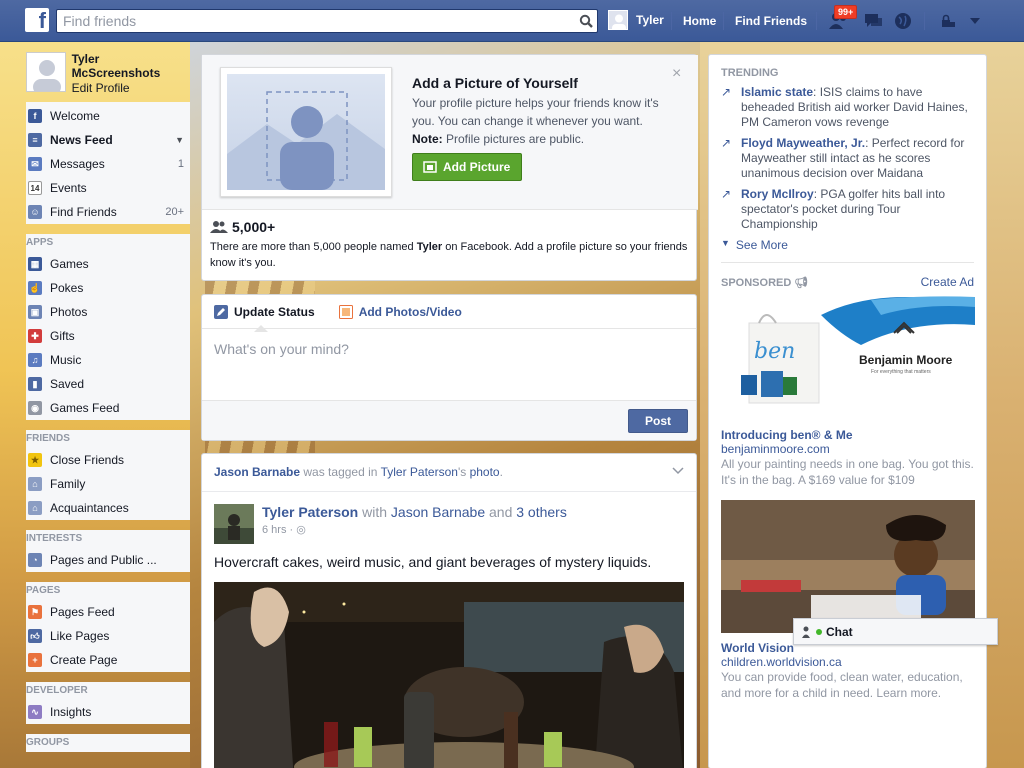 This screenshot has height=768, width=1024. I want to click on sidebar-developer: DEVELOPER ∿ Insights, so click(108, 703).